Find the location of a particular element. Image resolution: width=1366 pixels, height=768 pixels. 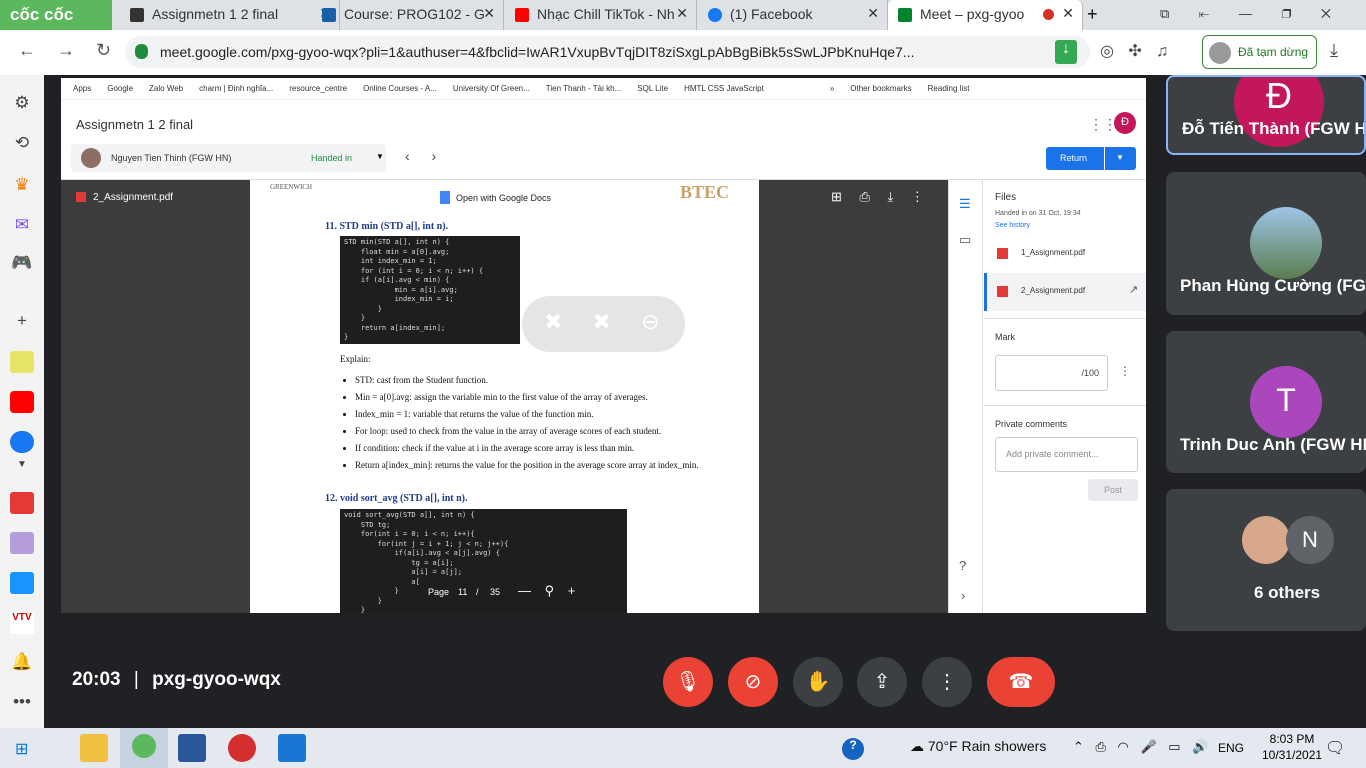

tab-course: Course: PROG102 - G ✕ is located at coordinates (408, 15).